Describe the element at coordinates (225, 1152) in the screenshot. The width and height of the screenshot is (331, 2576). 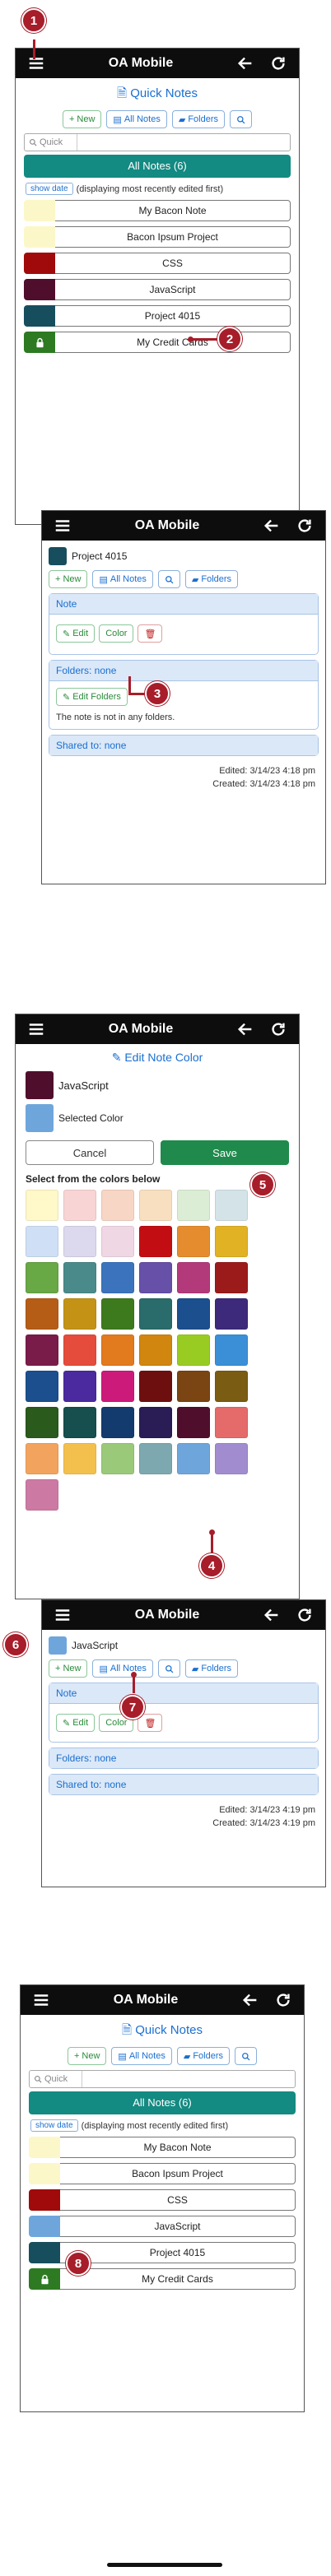
I see `save-button: Save` at that location.